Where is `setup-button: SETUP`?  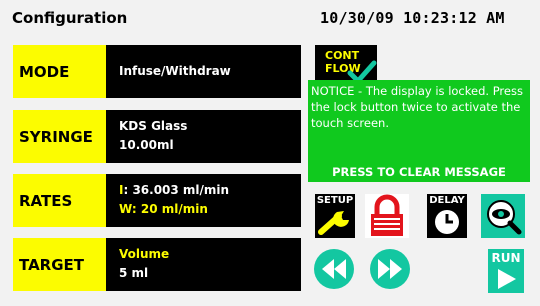
setup-button: SETUP is located at coordinates (335, 216).